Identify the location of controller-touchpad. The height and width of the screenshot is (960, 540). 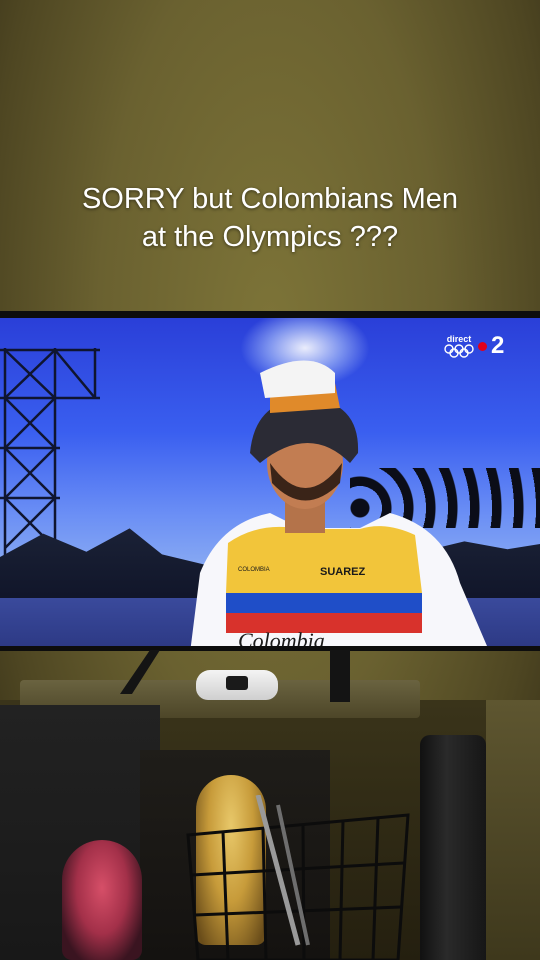
(237, 683).